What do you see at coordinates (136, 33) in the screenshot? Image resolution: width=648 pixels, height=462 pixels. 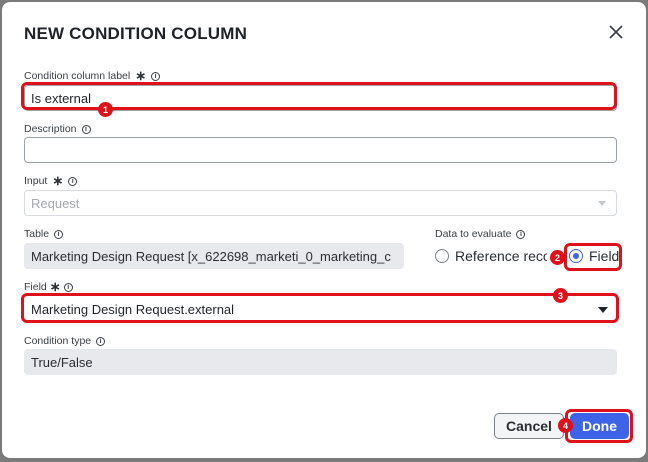 I see `dialog-title: NEW CONDITION COLUMN` at bounding box center [136, 33].